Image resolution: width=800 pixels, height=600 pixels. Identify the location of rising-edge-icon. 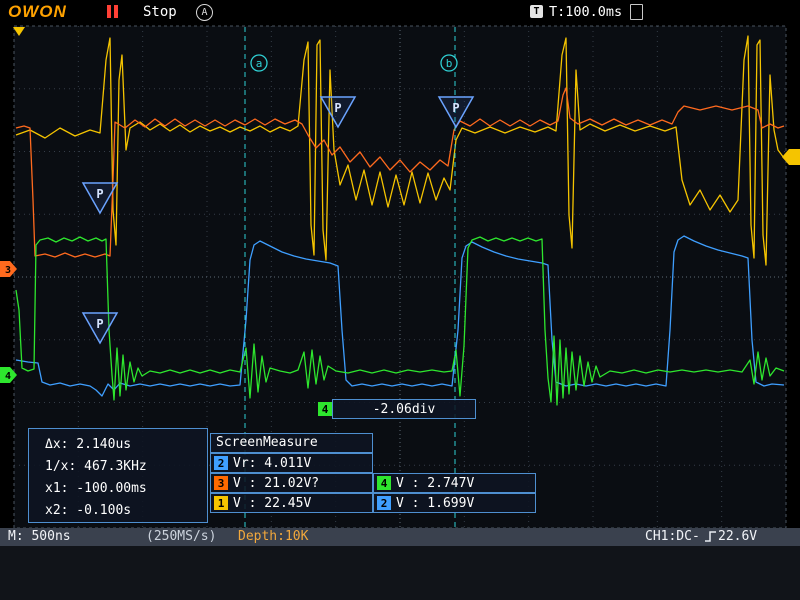
(710, 538).